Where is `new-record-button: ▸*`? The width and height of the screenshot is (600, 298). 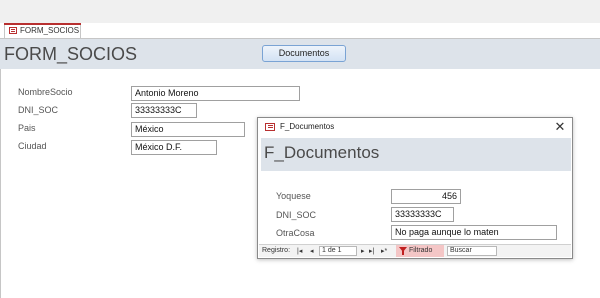 new-record-button: ▸* is located at coordinates (384, 251).